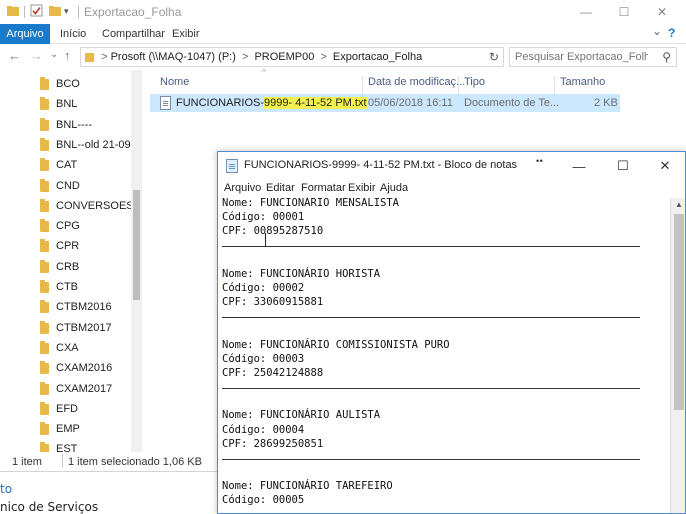 The width and height of the screenshot is (686, 514). I want to click on sidebar-item: CTBM2017, so click(67, 328).